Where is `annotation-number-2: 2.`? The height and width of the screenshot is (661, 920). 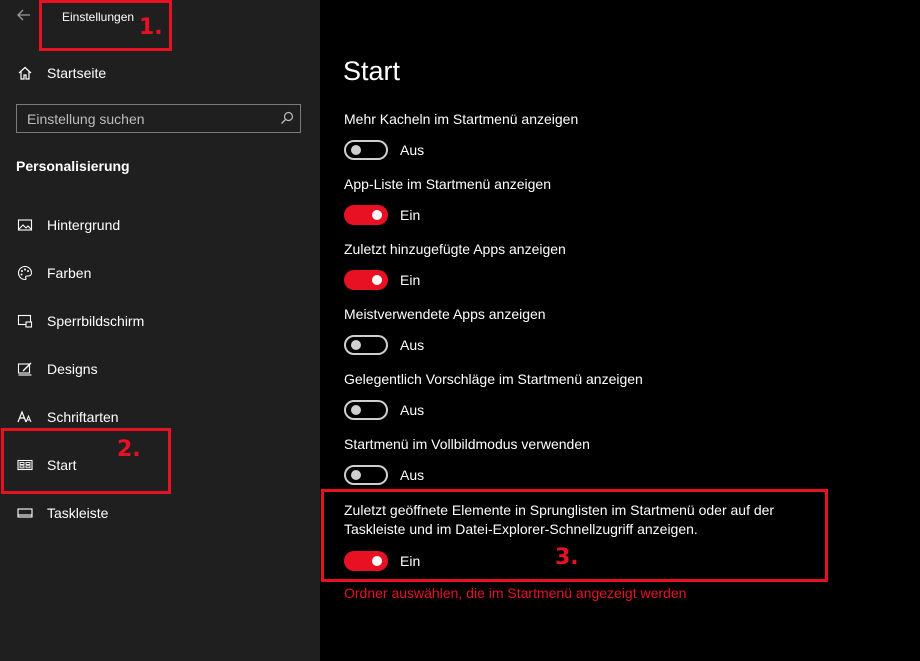
annotation-number-2: 2. is located at coordinates (129, 449).